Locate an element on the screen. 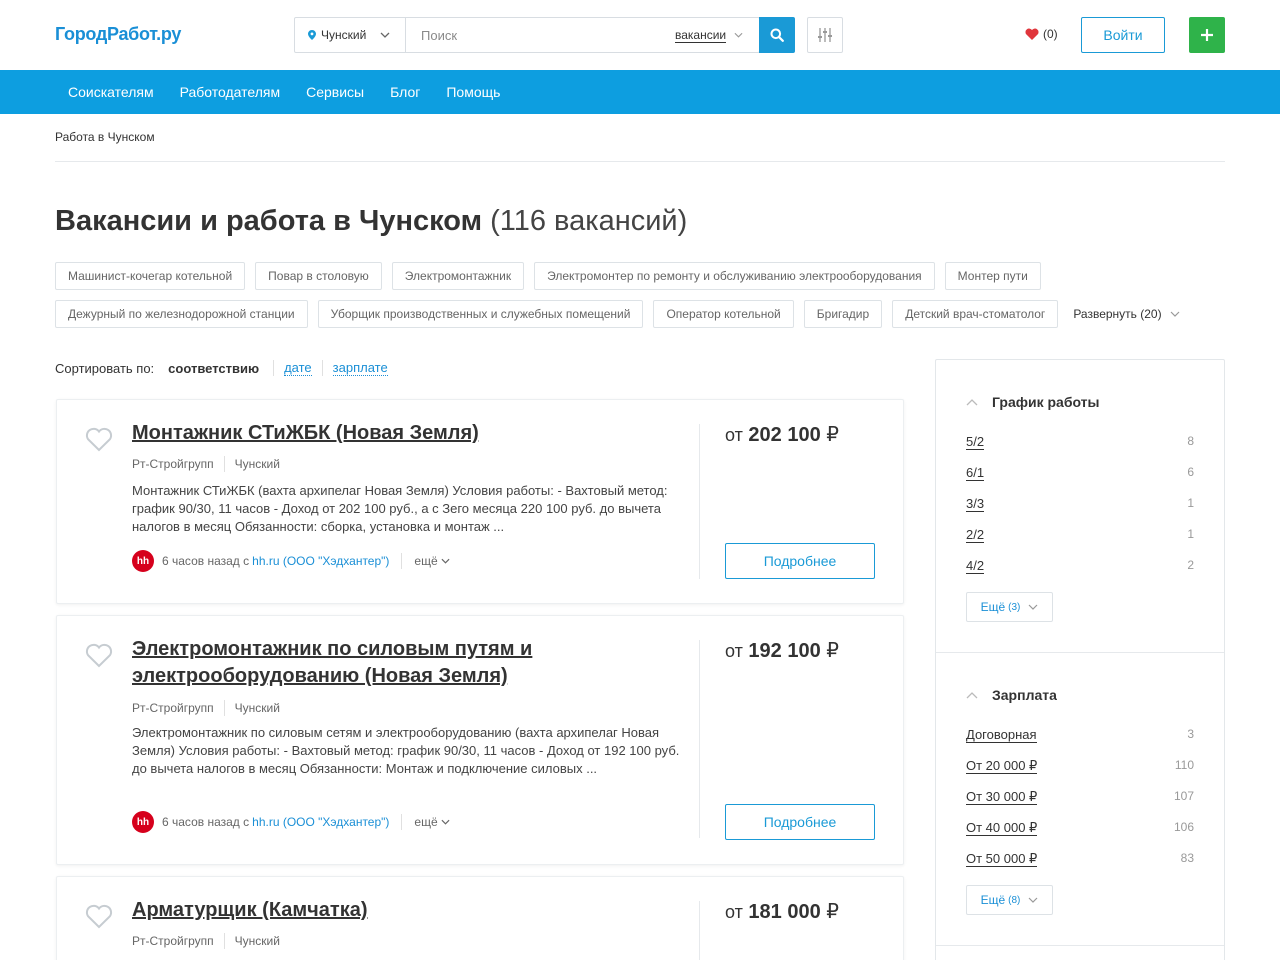 Image resolution: width=1280 pixels, height=960 pixels. filter-item: 2/2 1 is located at coordinates (1080, 535).